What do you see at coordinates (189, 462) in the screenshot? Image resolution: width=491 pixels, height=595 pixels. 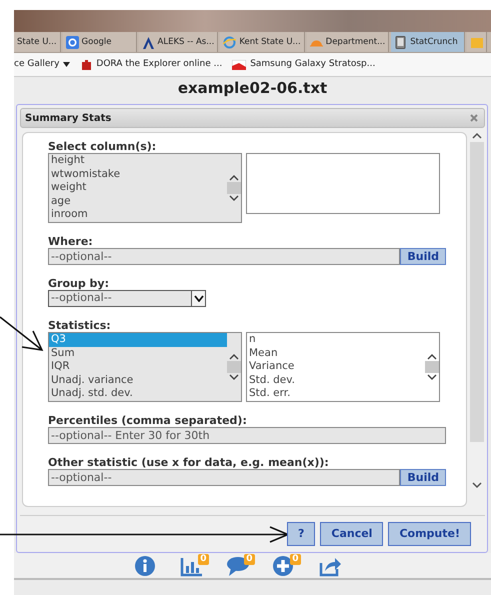 I see `field-label: Other statistic (use x for data, e.g. mean(x)):` at bounding box center [189, 462].